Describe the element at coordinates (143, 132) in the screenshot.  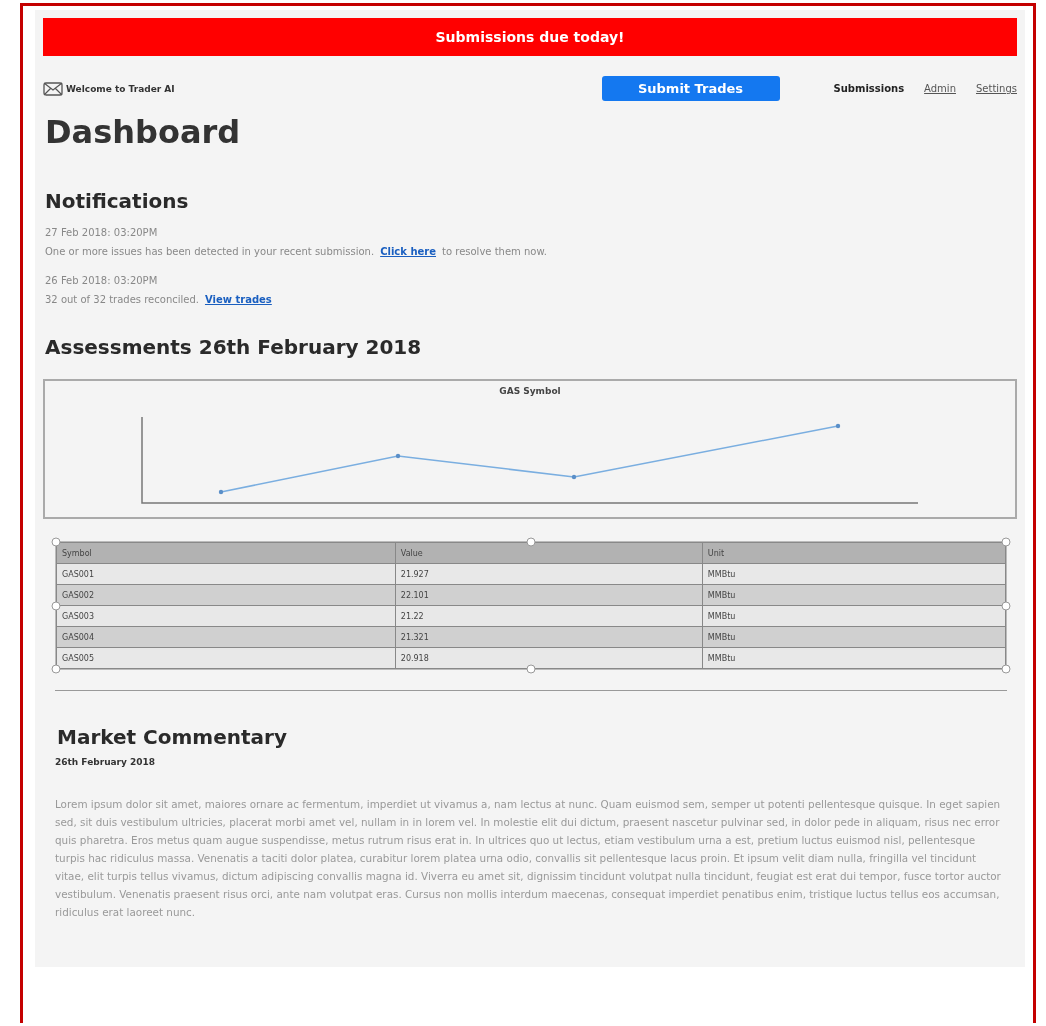
I see `page-title: Dashboard` at that location.